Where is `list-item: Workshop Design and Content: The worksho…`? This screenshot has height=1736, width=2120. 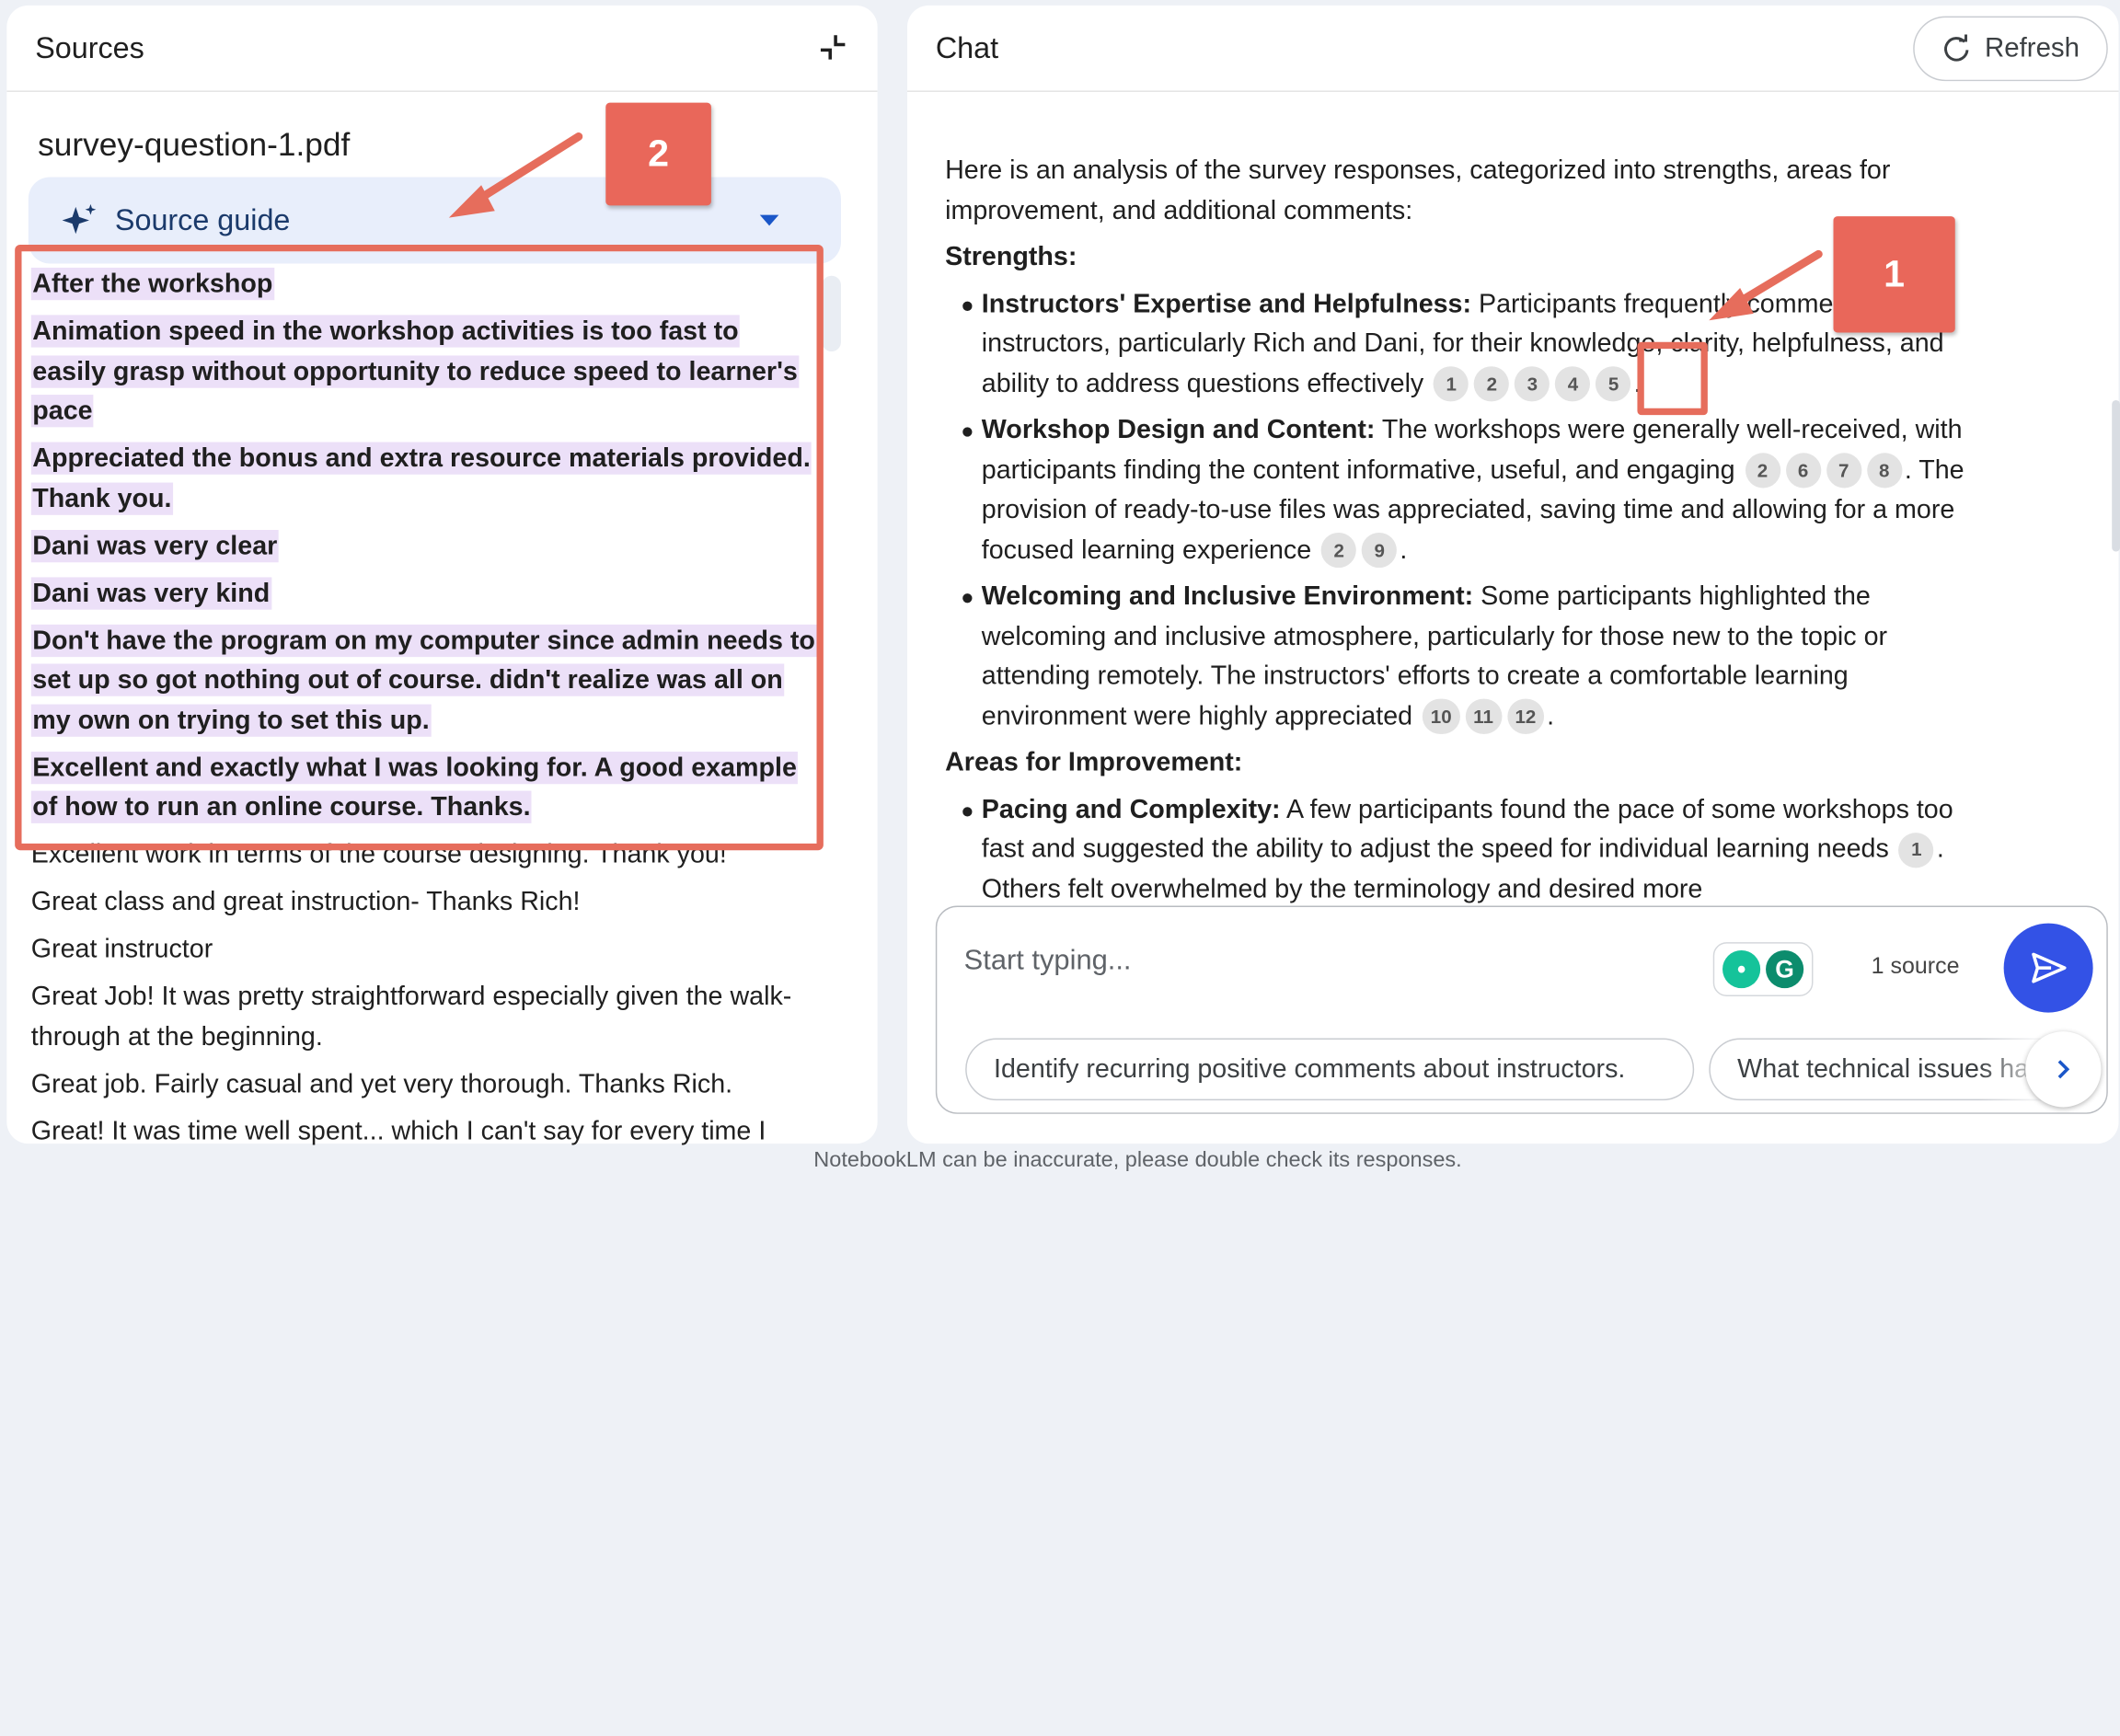 list-item: Workshop Design and Content: The worksho… is located at coordinates (1459, 490).